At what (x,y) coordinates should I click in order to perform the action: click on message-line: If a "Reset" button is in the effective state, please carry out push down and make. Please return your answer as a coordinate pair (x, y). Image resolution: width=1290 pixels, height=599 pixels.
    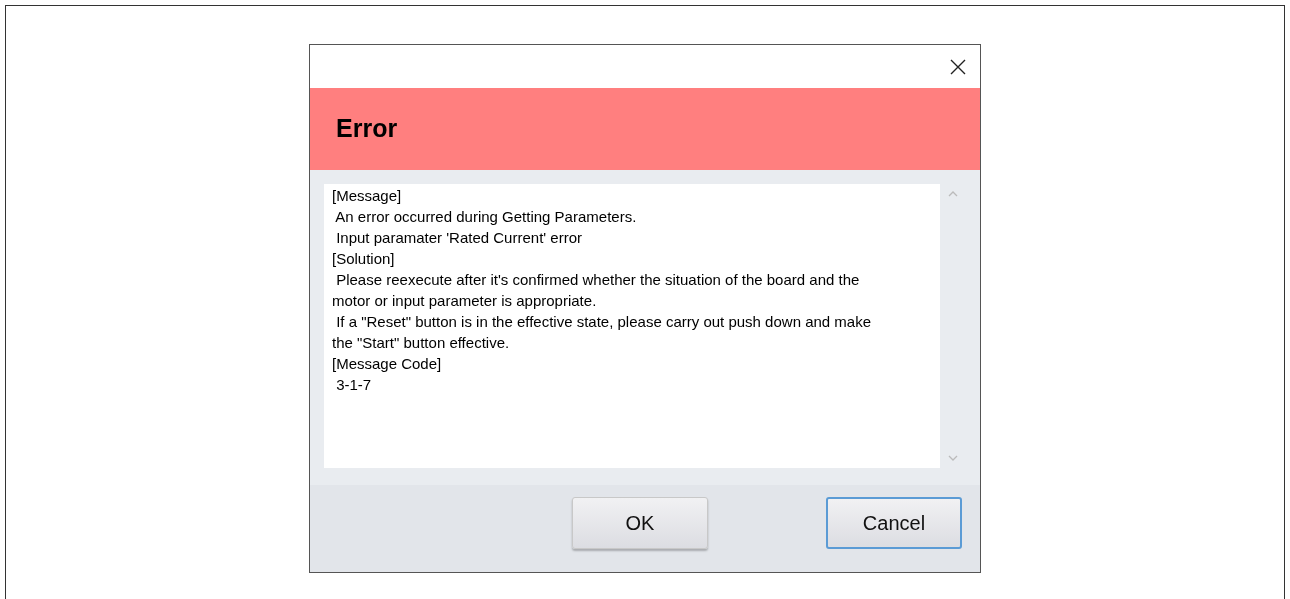
    Looking at the image, I should click on (603, 322).